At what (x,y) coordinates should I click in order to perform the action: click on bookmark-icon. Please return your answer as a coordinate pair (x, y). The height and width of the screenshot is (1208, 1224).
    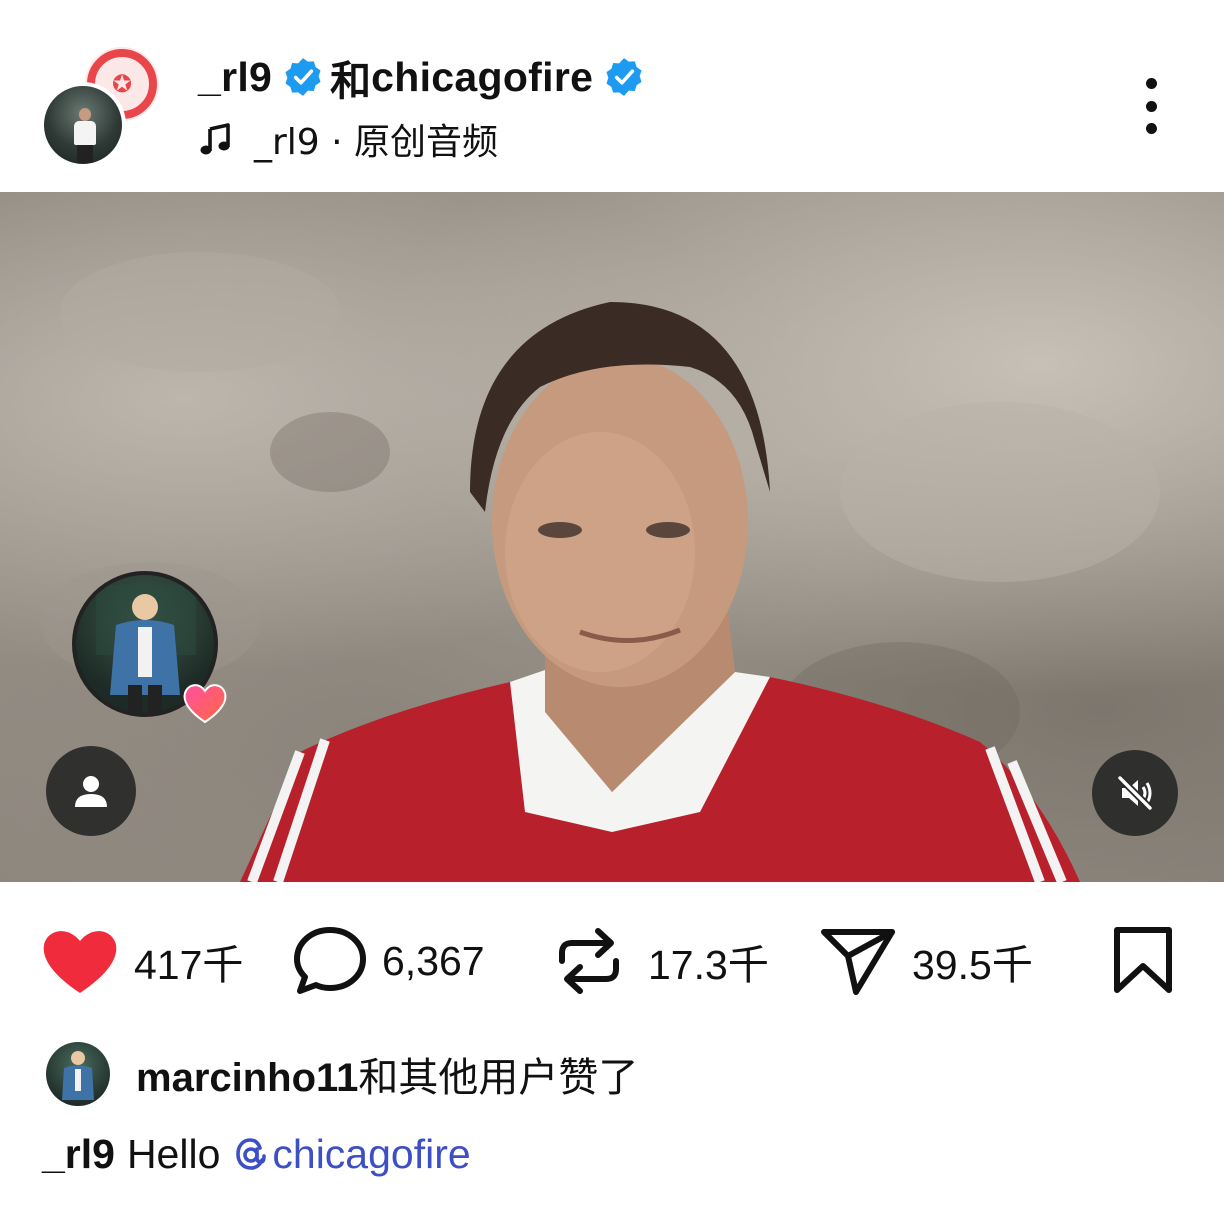
    Looking at the image, I should click on (1143, 960).